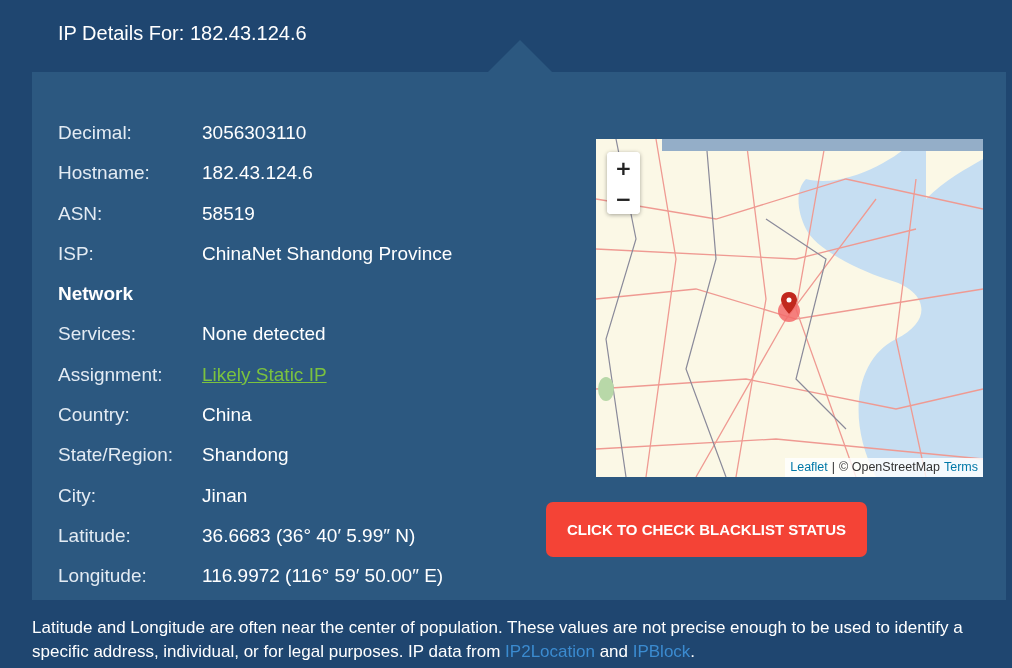 The width and height of the screenshot is (1012, 668). Describe the element at coordinates (809, 467) in the screenshot. I see `leaflet-link: Leaflet` at that location.